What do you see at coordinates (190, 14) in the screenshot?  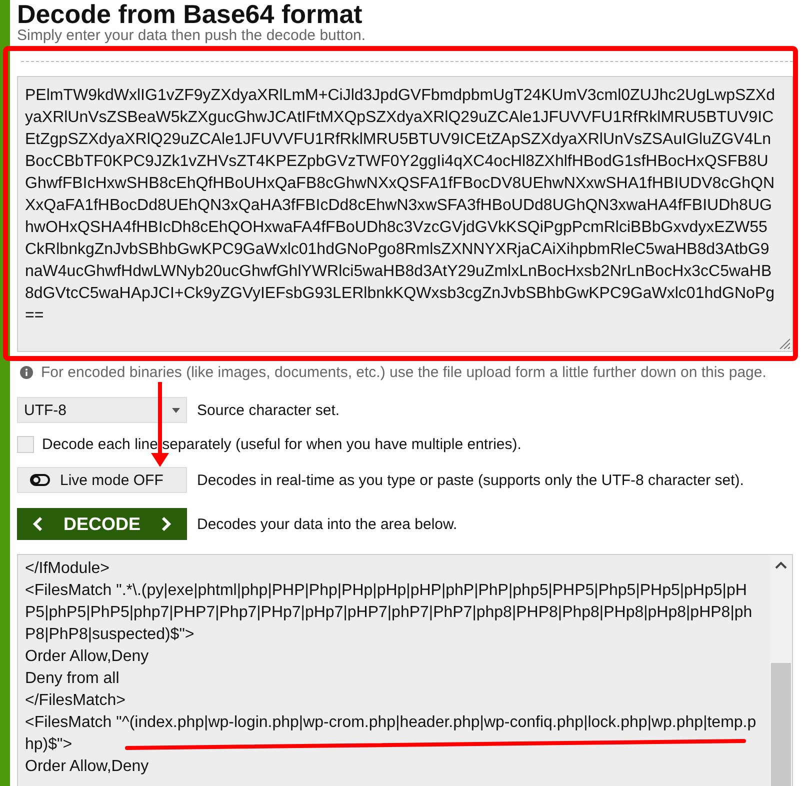 I see `page-title: Decode from Base64 format` at bounding box center [190, 14].